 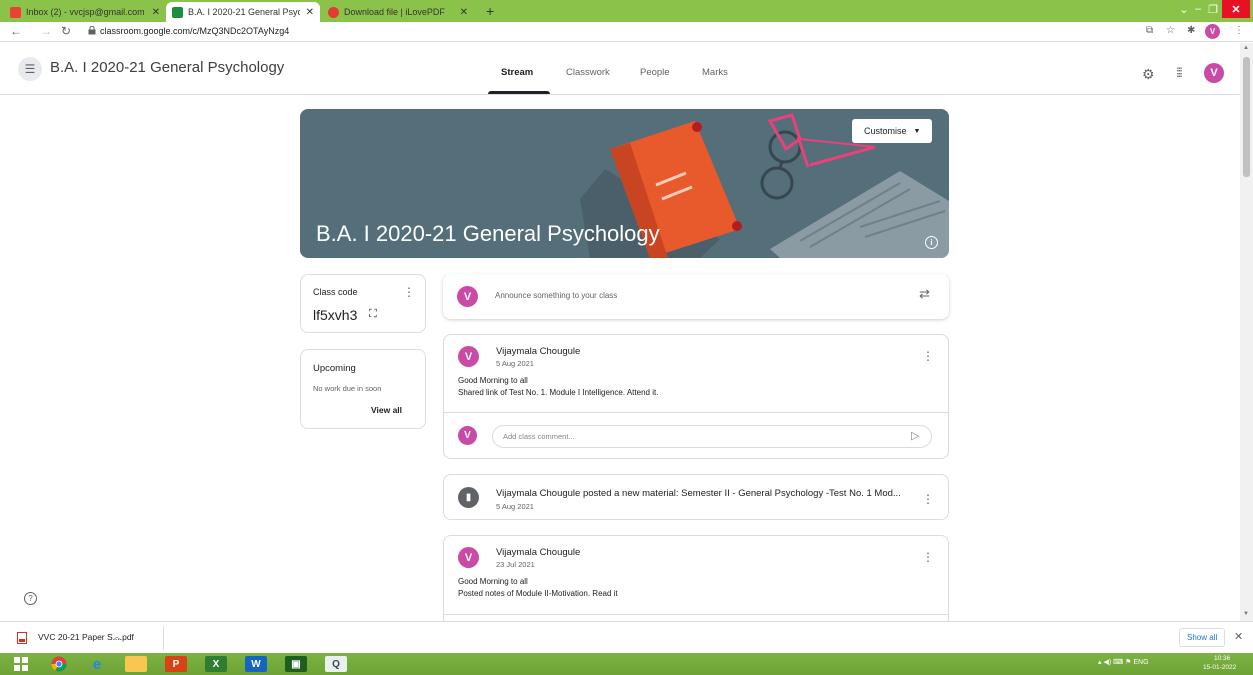 I want to click on tab-people: People, so click(x=655, y=72).